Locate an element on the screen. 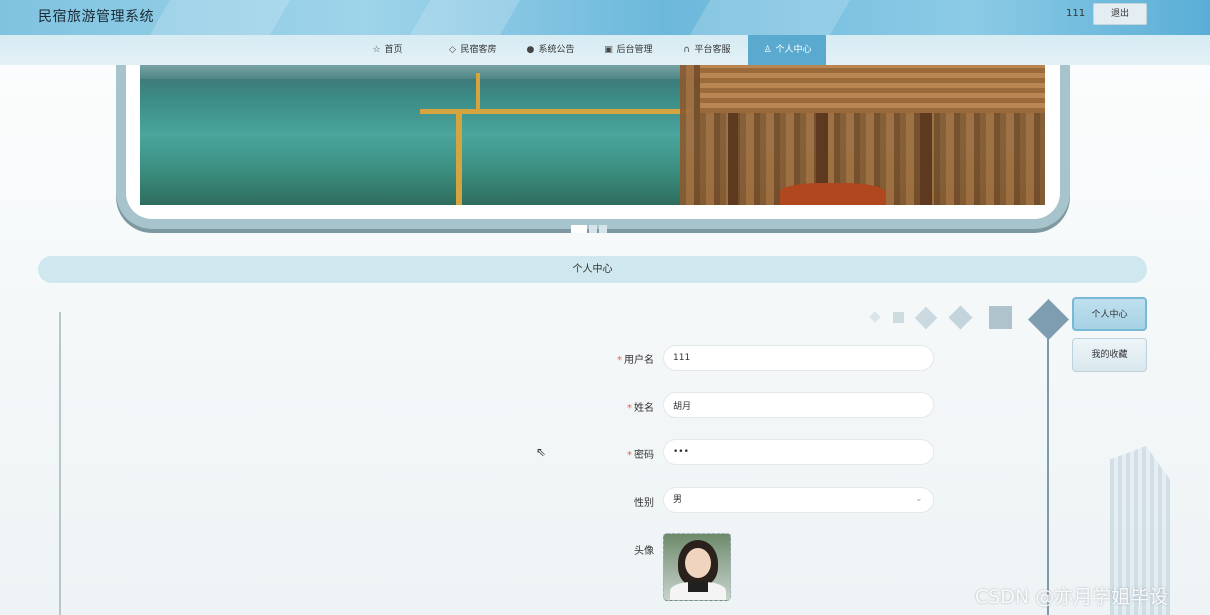  side-menu-personal-center: 个人中心 is located at coordinates (1109, 314).